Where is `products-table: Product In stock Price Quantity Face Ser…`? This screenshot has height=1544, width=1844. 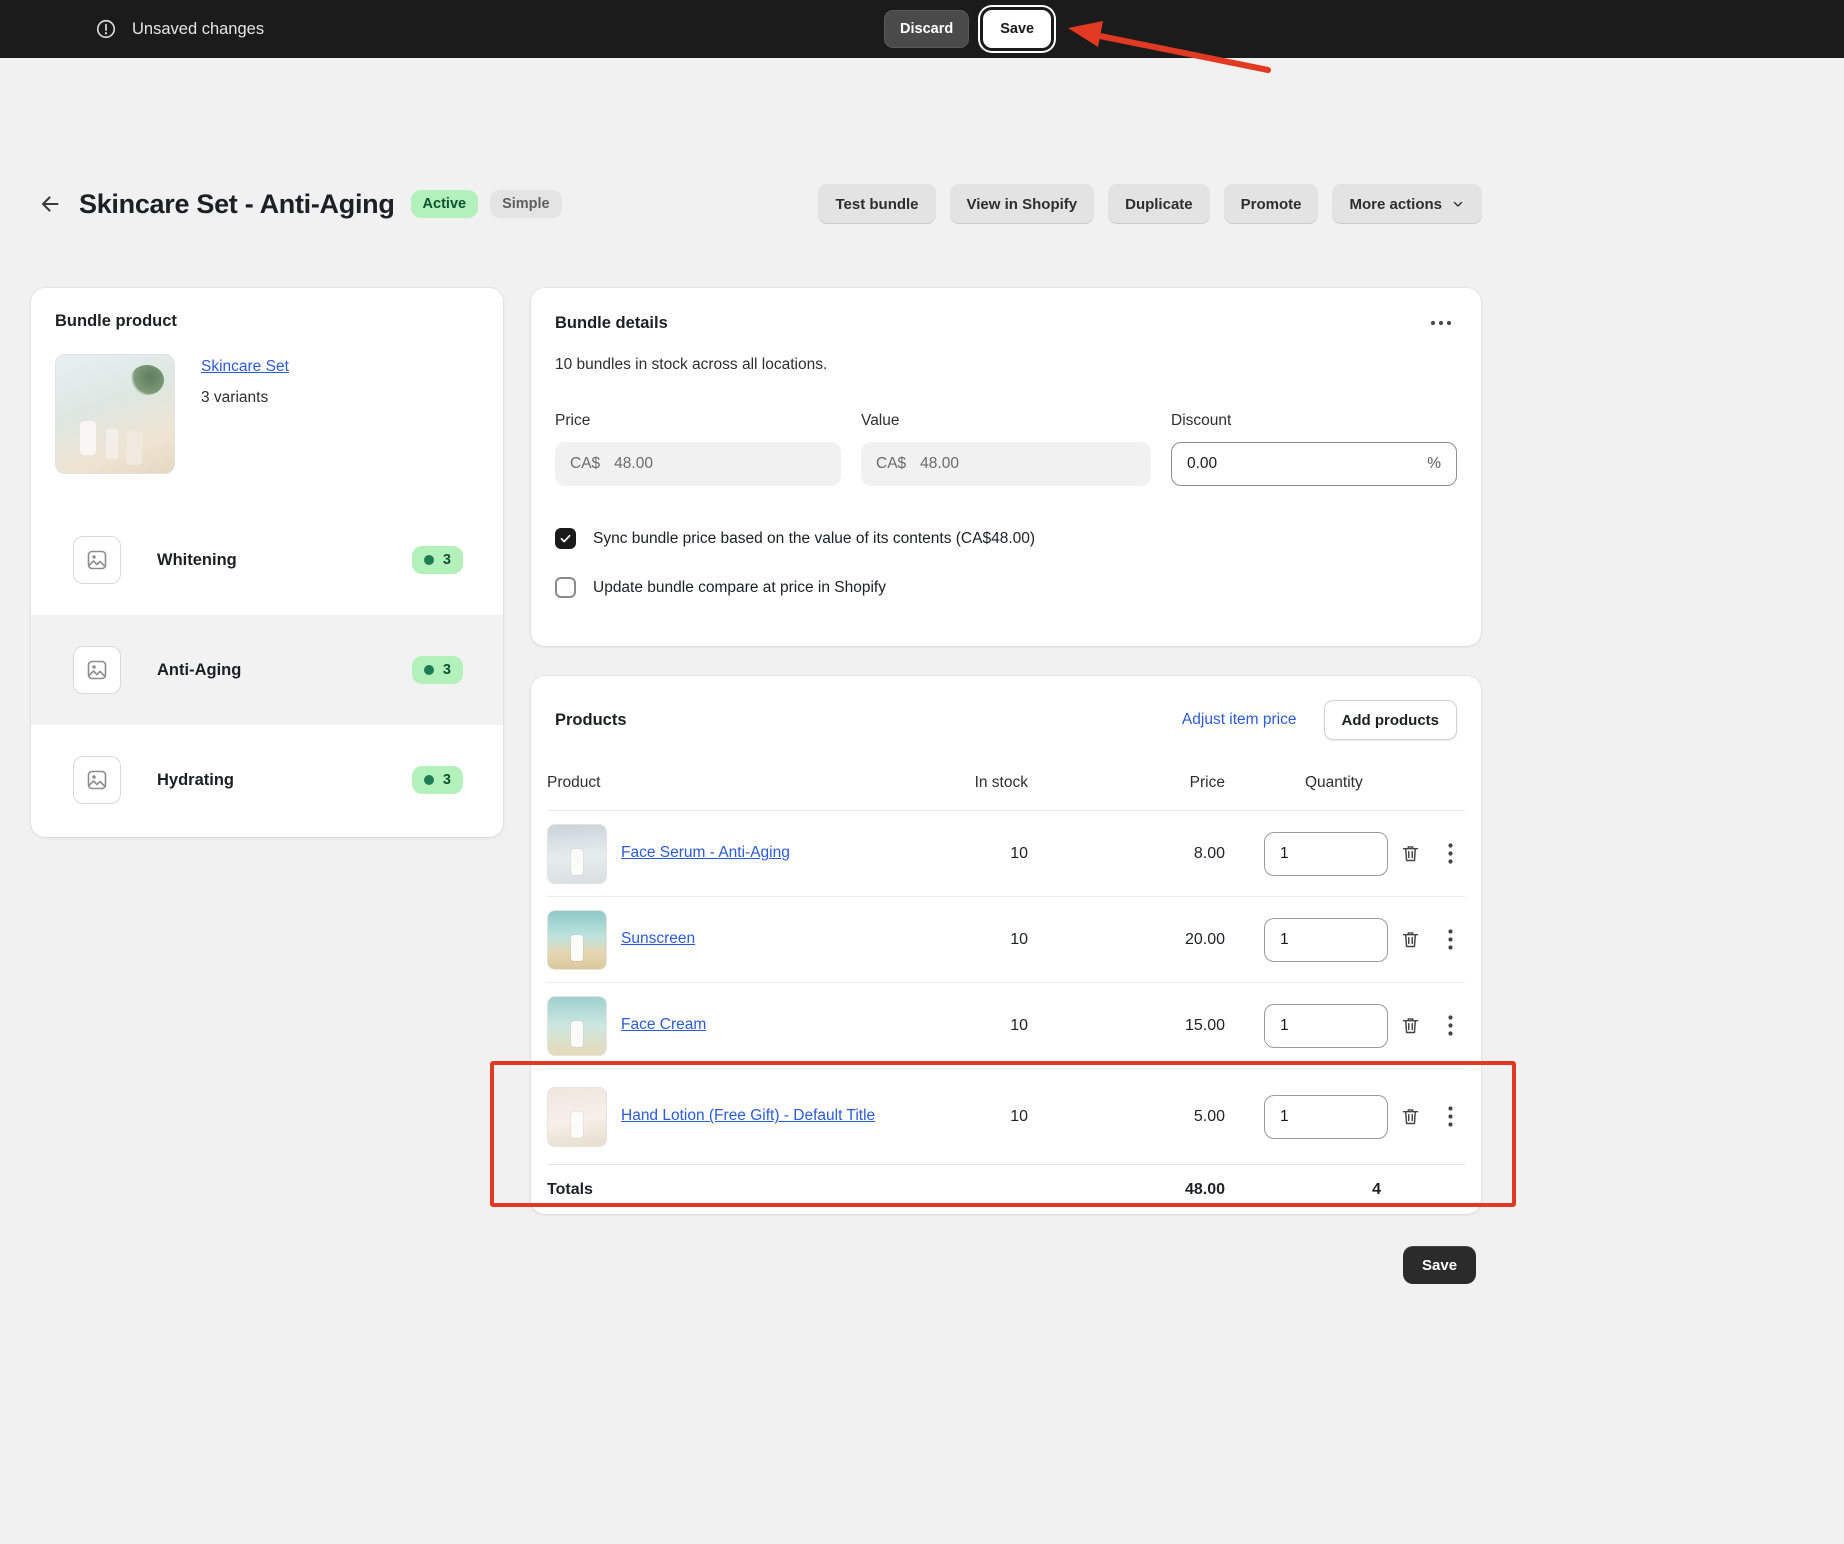 products-table: Product In stock Price Quantity Face Ser… is located at coordinates (1006, 985).